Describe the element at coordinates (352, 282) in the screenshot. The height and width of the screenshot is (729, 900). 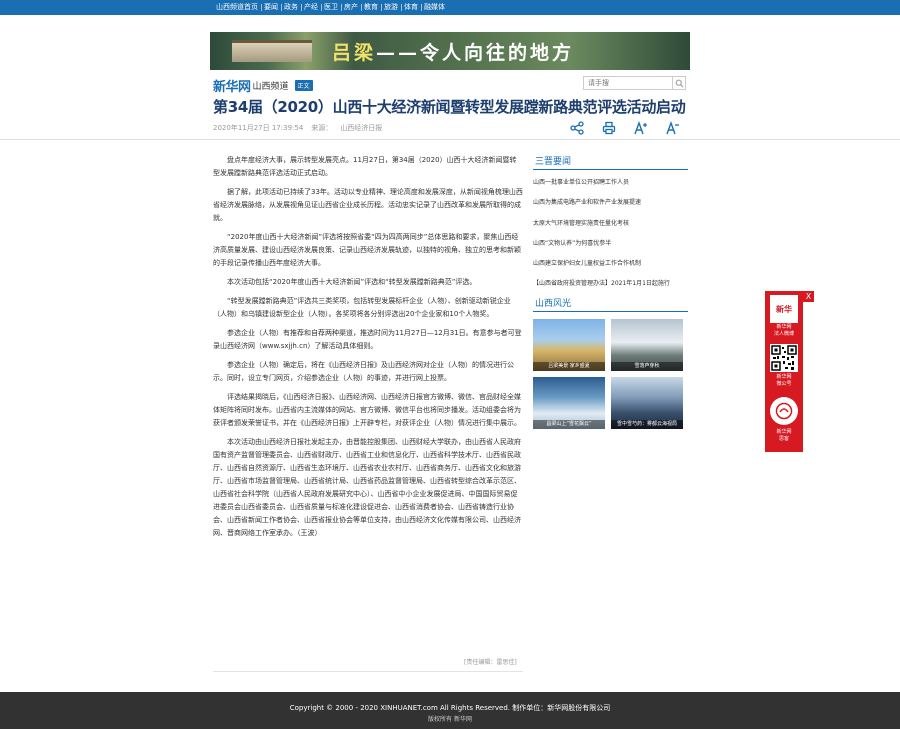
I see `article-paragraph: 本次活动包括“2020年度山西十大经济新闻”评选和“转型发展蹚新路典范”评选。` at that location.